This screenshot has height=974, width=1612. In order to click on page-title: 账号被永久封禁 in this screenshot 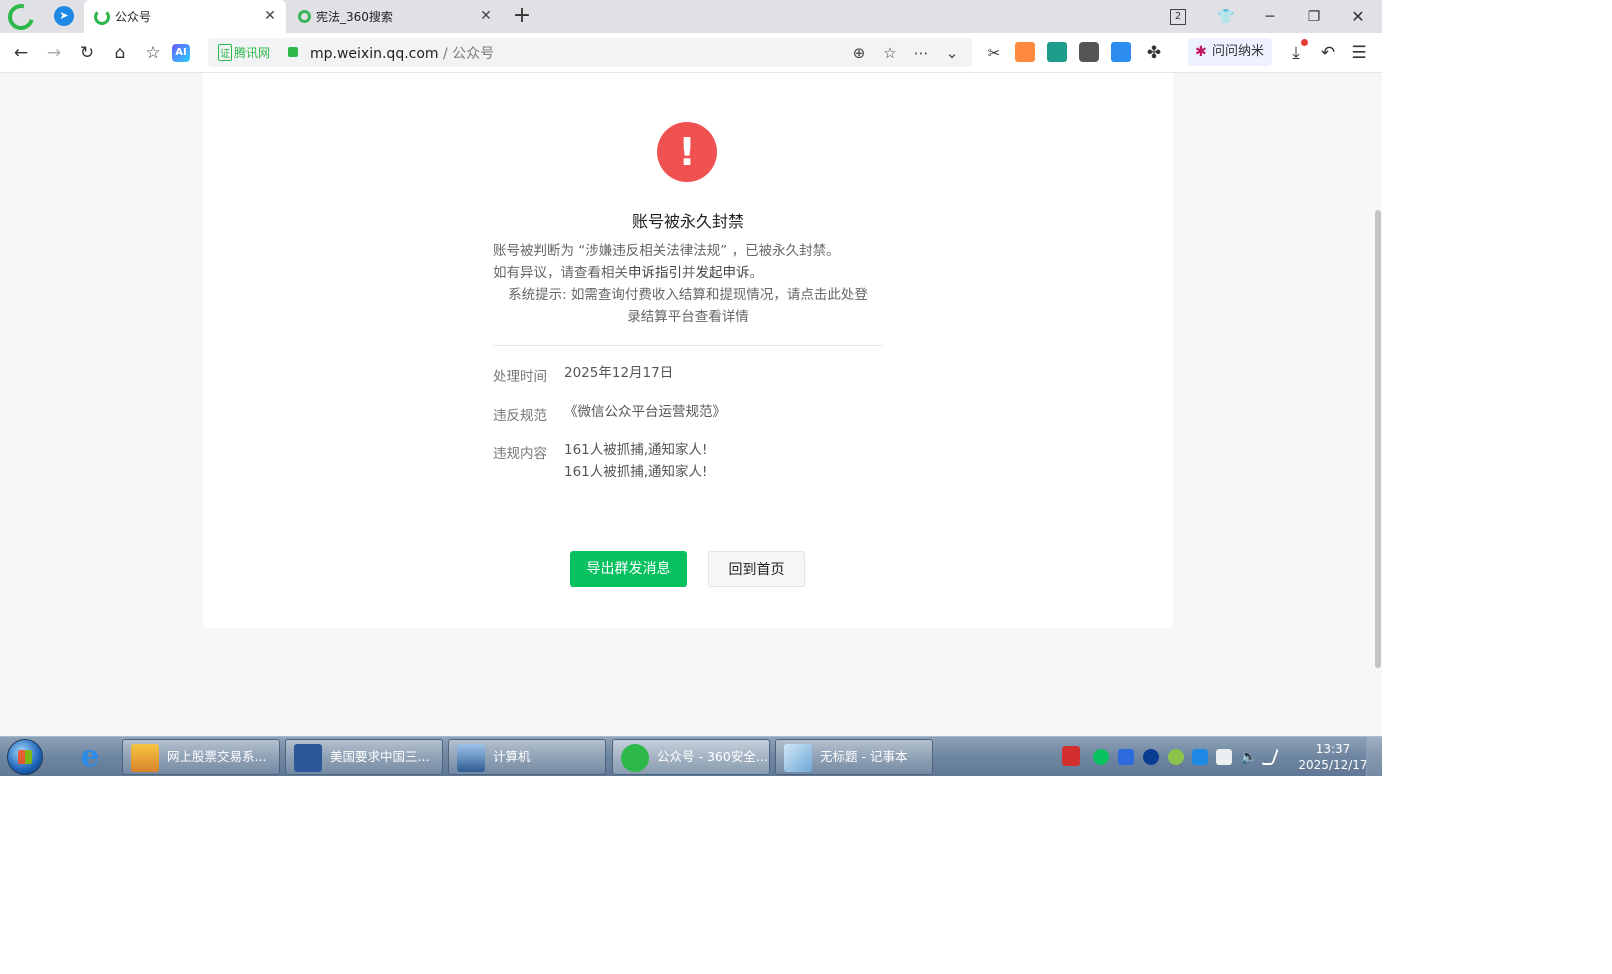, I will do `click(687, 221)`.